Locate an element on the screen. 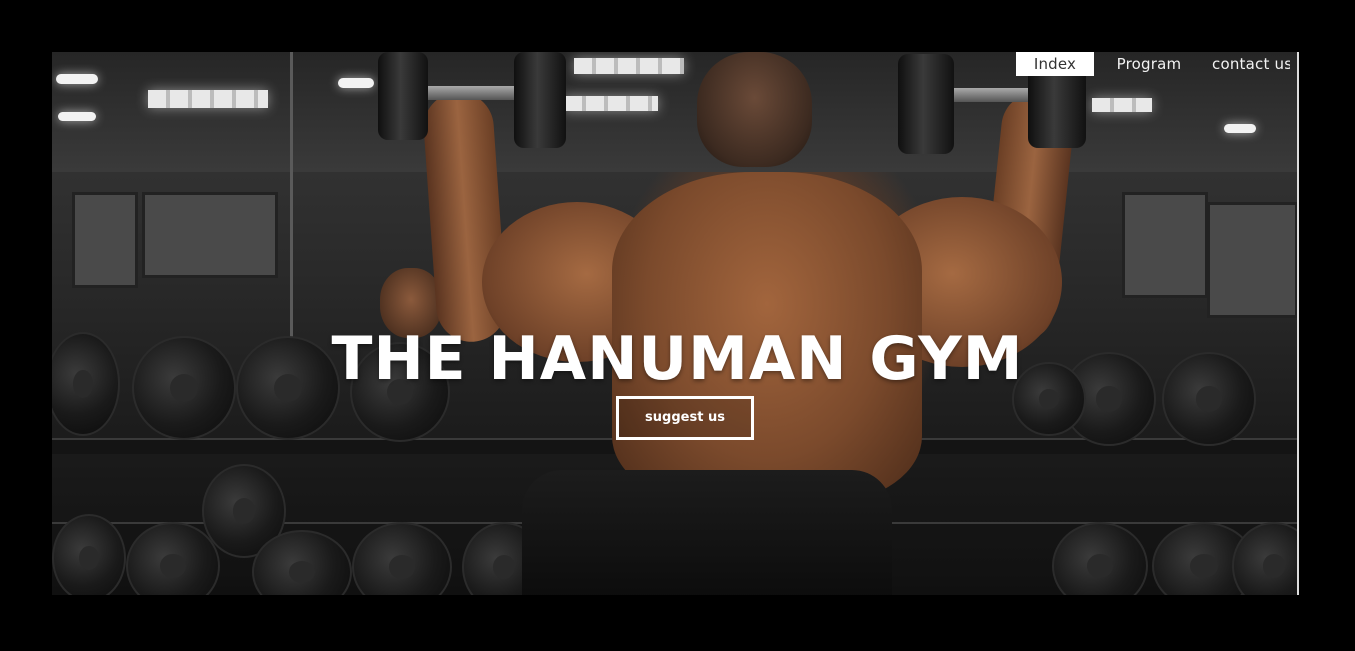  nav-item-program: Program is located at coordinates (1149, 64).